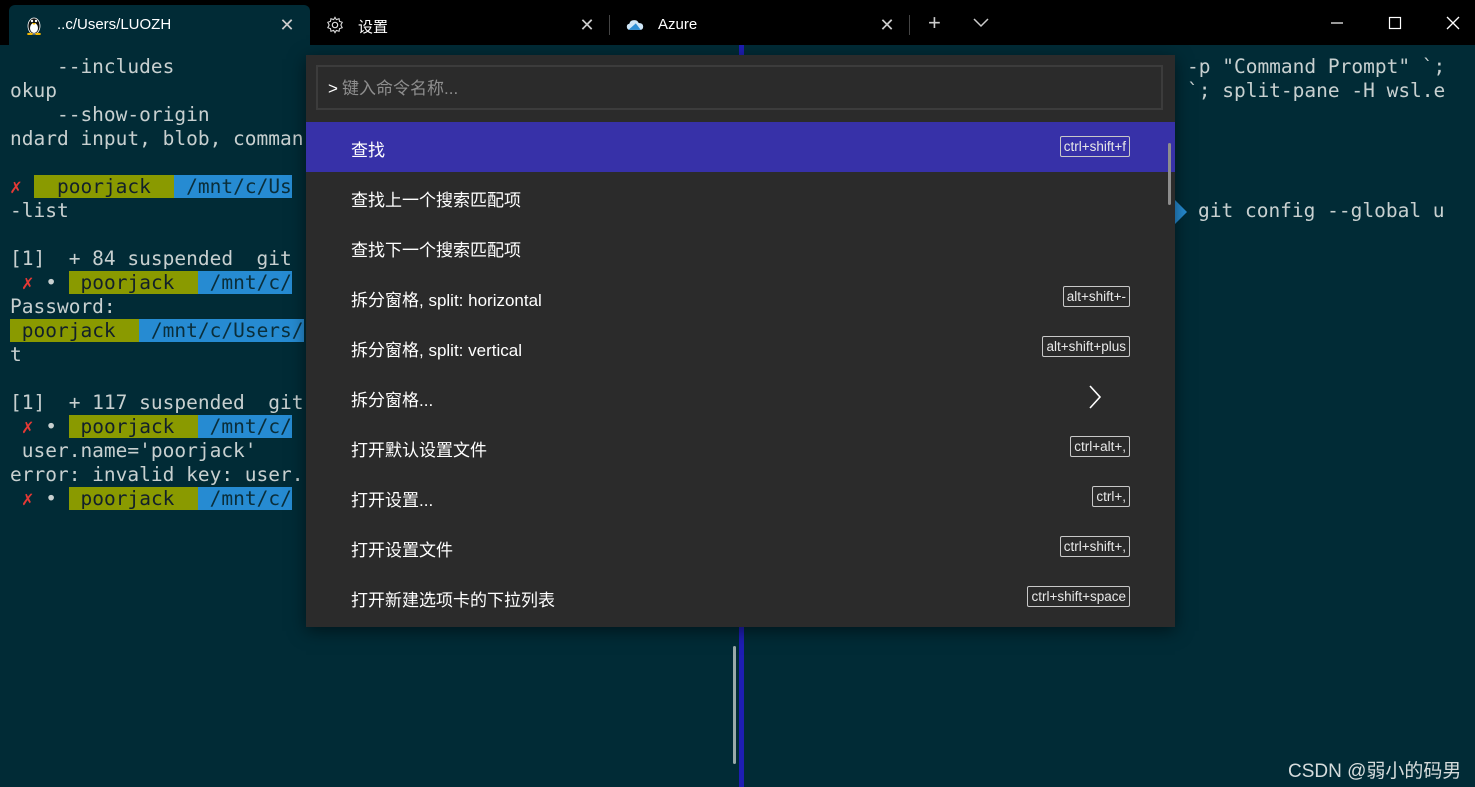  Describe the element at coordinates (436, 250) in the screenshot. I see `command-label: 查找下一个搜索匹配项` at that location.